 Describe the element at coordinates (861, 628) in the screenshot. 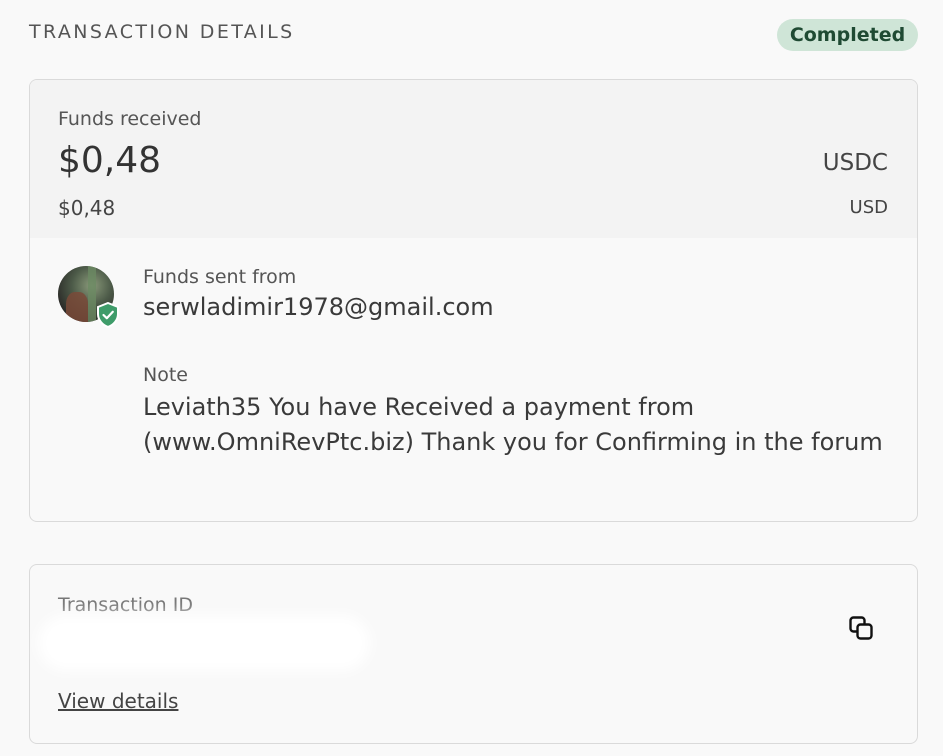

I see `copy-icon` at that location.